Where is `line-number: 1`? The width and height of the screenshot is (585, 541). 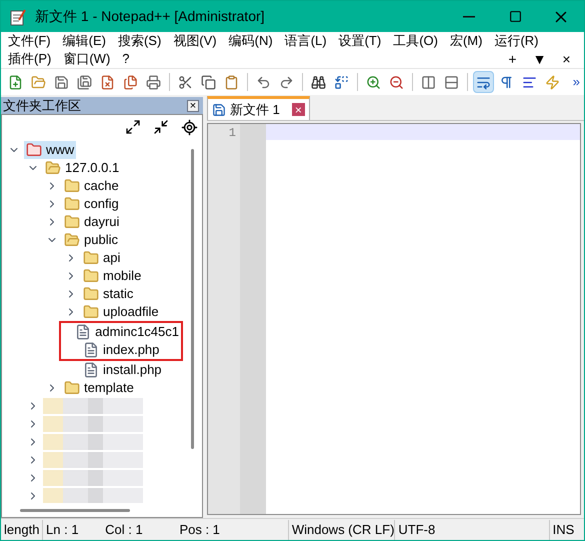 line-number: 1 is located at coordinates (232, 132).